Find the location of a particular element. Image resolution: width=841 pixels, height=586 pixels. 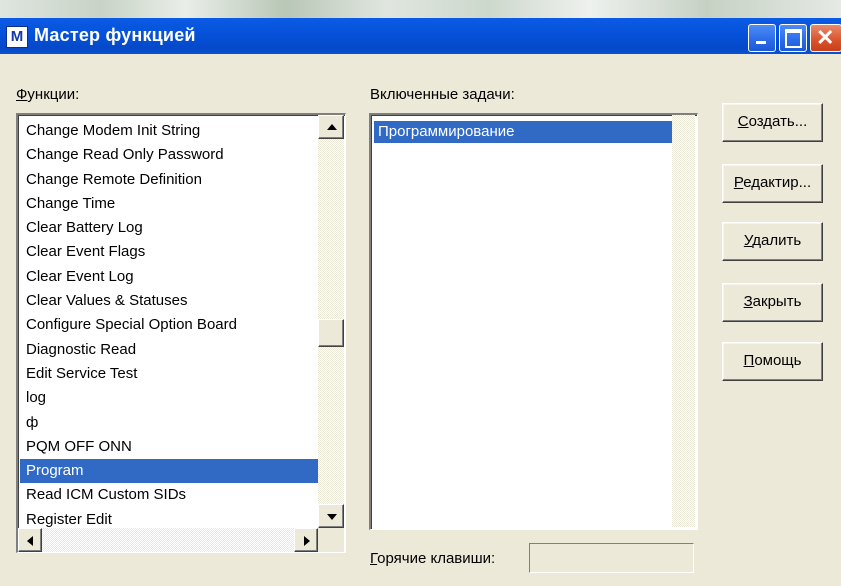

functions-horizontal-scrollbar is located at coordinates (168, 540).